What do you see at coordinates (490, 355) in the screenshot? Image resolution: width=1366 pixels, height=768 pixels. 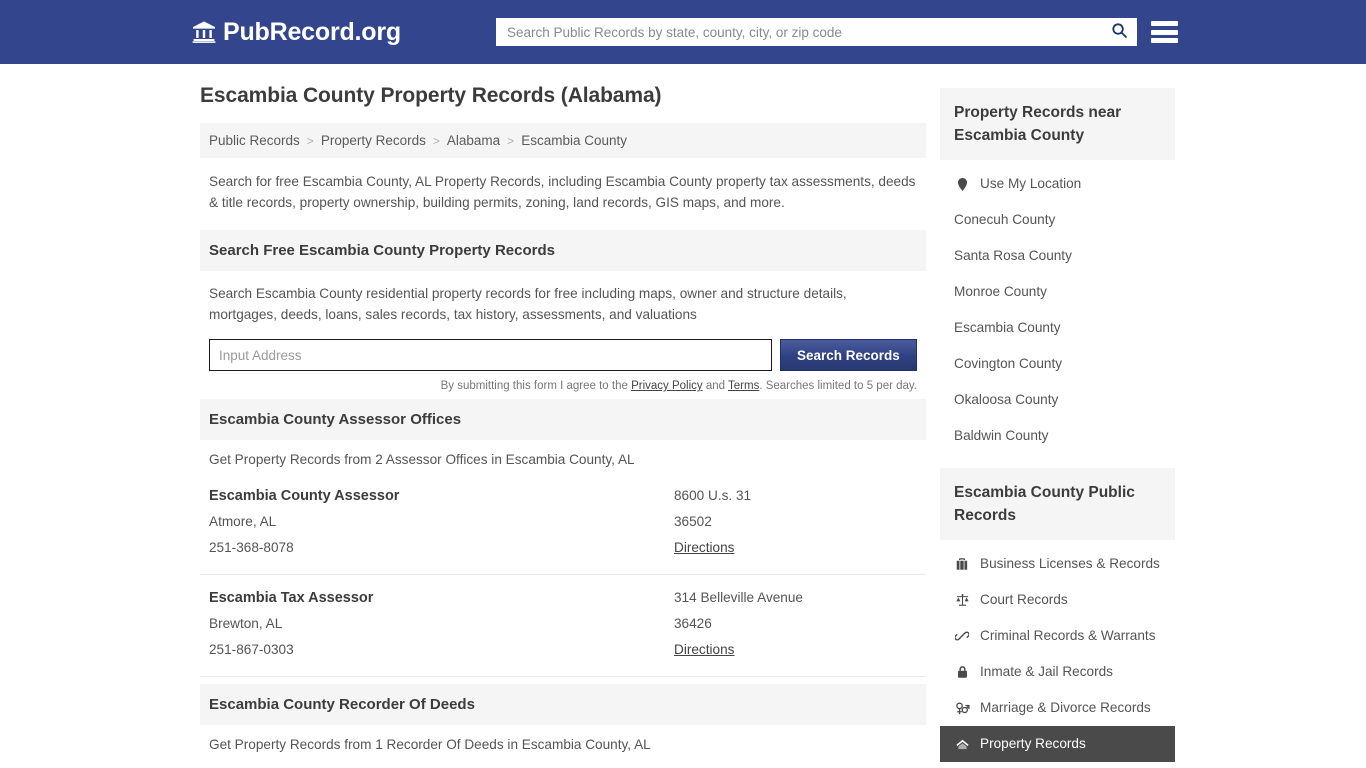 I see `address-input` at bounding box center [490, 355].